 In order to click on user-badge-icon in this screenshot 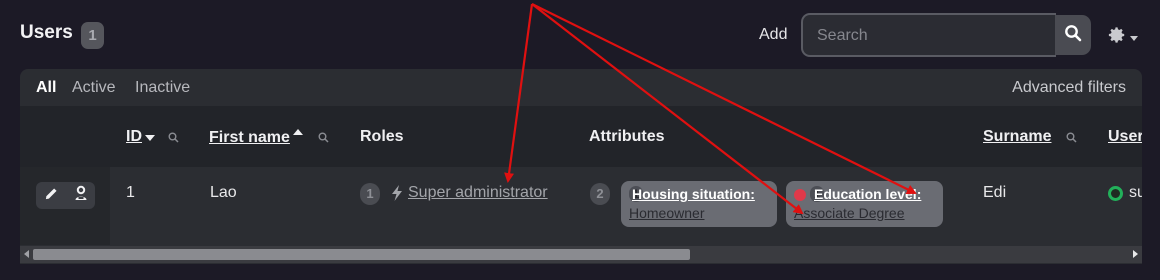, I will do `click(81, 195)`.